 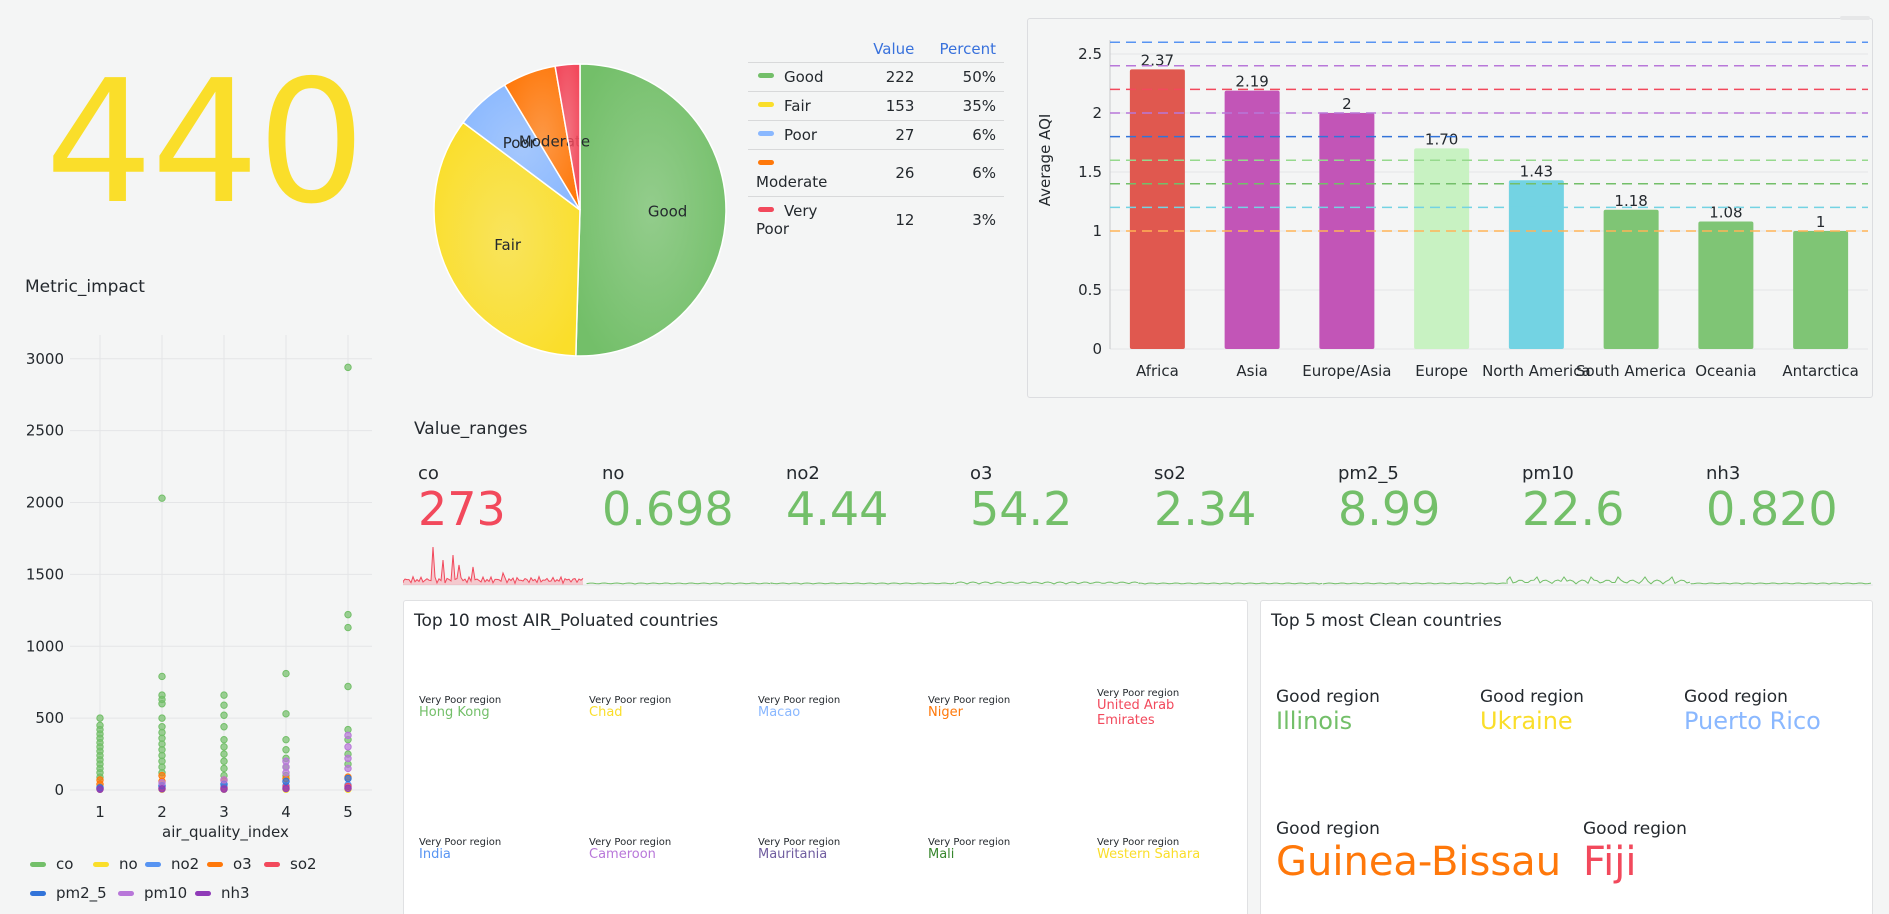 What do you see at coordinates (1752, 721) in the screenshot?
I see `region-name: Puerto Rico` at bounding box center [1752, 721].